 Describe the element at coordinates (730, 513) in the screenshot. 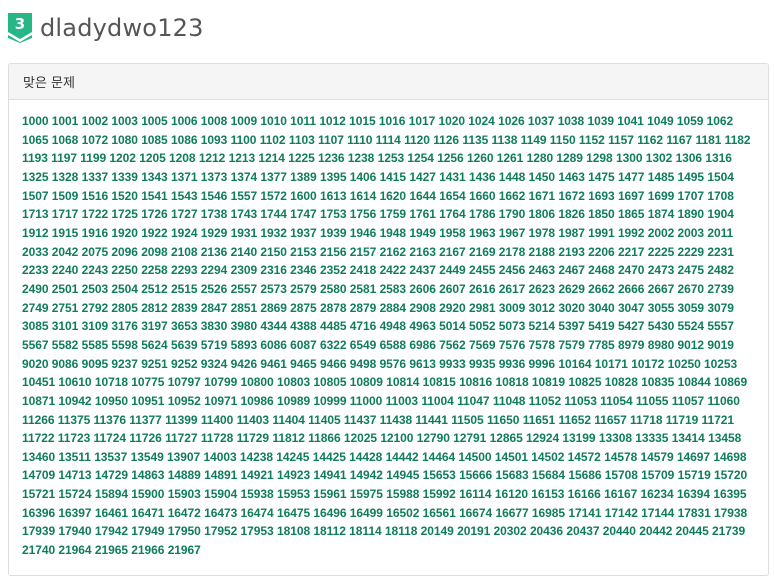

I see `problem-link: 17938` at that location.